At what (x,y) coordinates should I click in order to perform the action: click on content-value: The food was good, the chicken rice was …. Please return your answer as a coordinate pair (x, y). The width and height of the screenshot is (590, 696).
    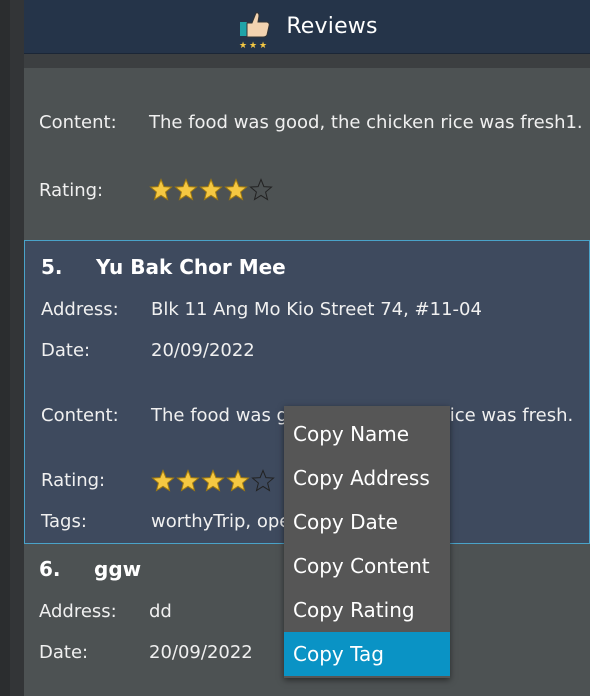
    Looking at the image, I should click on (366, 122).